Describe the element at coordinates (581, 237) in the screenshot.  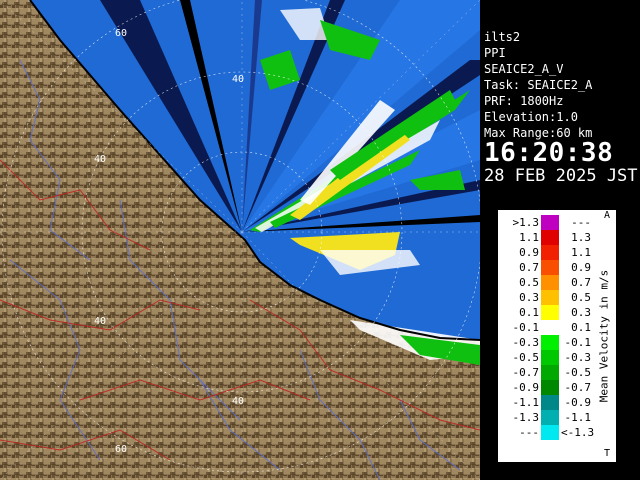
I see `legend-row-high-value: 1.3` at that location.